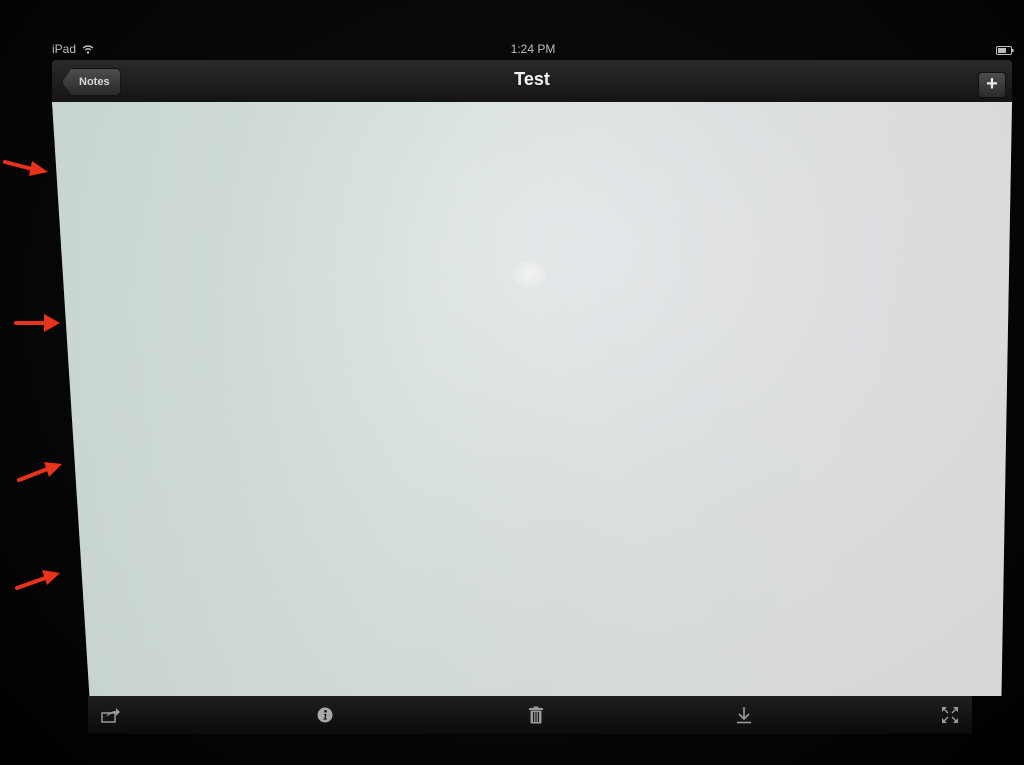 This screenshot has height=765, width=1024. I want to click on share-icon, so click(111, 715).